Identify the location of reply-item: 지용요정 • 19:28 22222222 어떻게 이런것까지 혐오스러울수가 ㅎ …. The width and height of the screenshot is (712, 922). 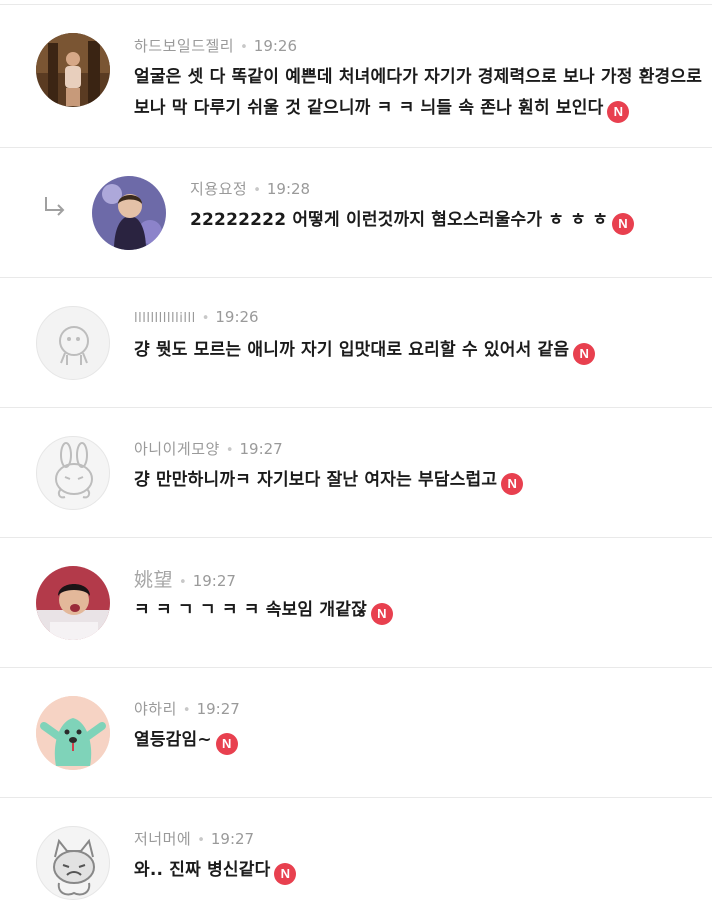
(356, 212).